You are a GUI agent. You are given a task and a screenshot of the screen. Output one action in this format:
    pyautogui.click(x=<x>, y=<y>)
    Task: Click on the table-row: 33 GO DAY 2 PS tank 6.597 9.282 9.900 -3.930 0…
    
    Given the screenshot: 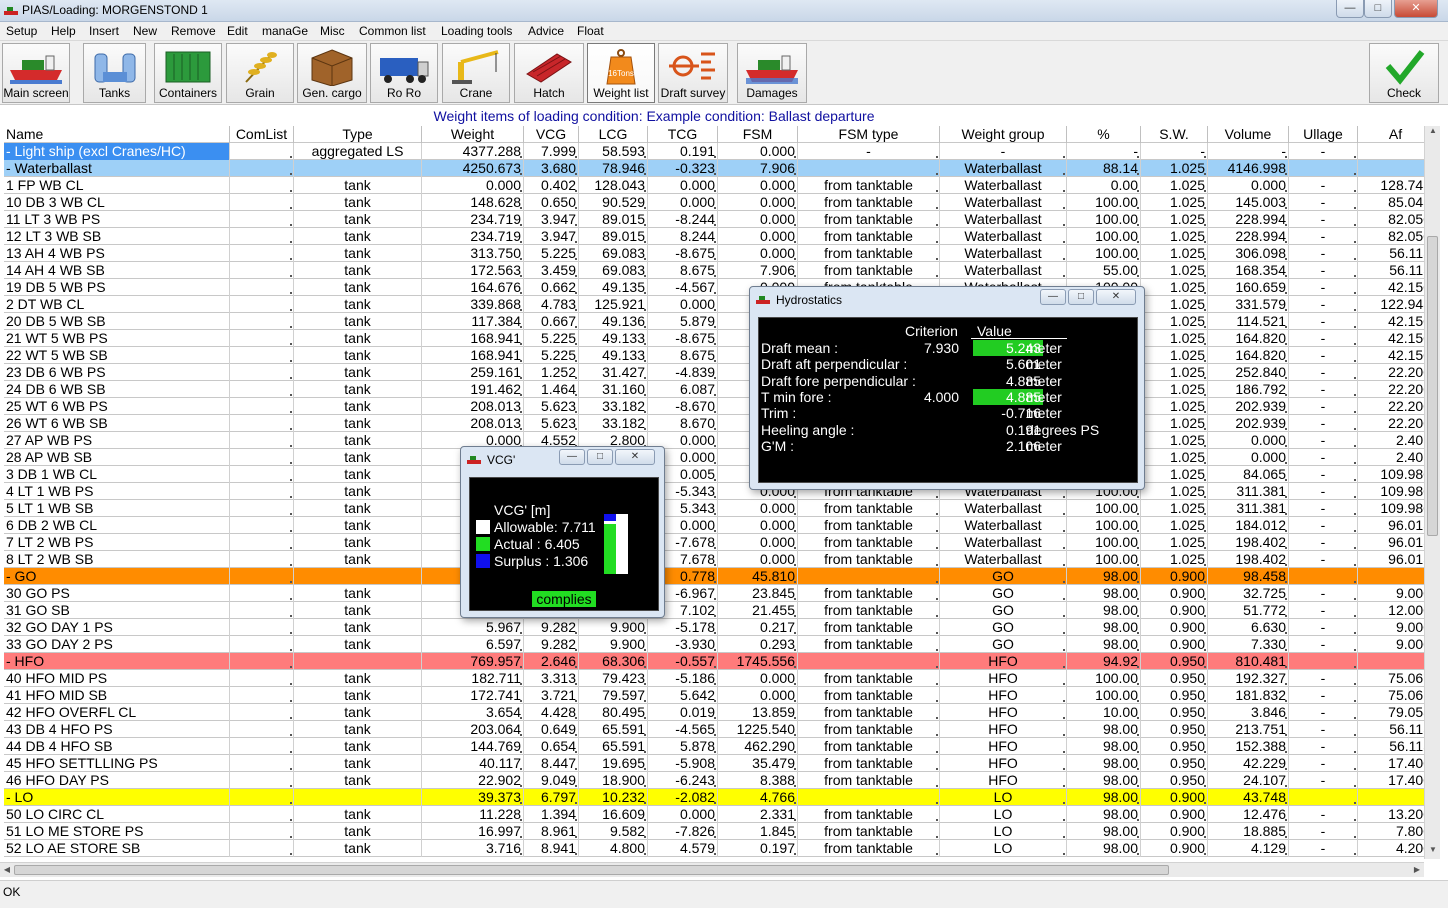 What is the action you would take?
    pyautogui.click(x=714, y=644)
    